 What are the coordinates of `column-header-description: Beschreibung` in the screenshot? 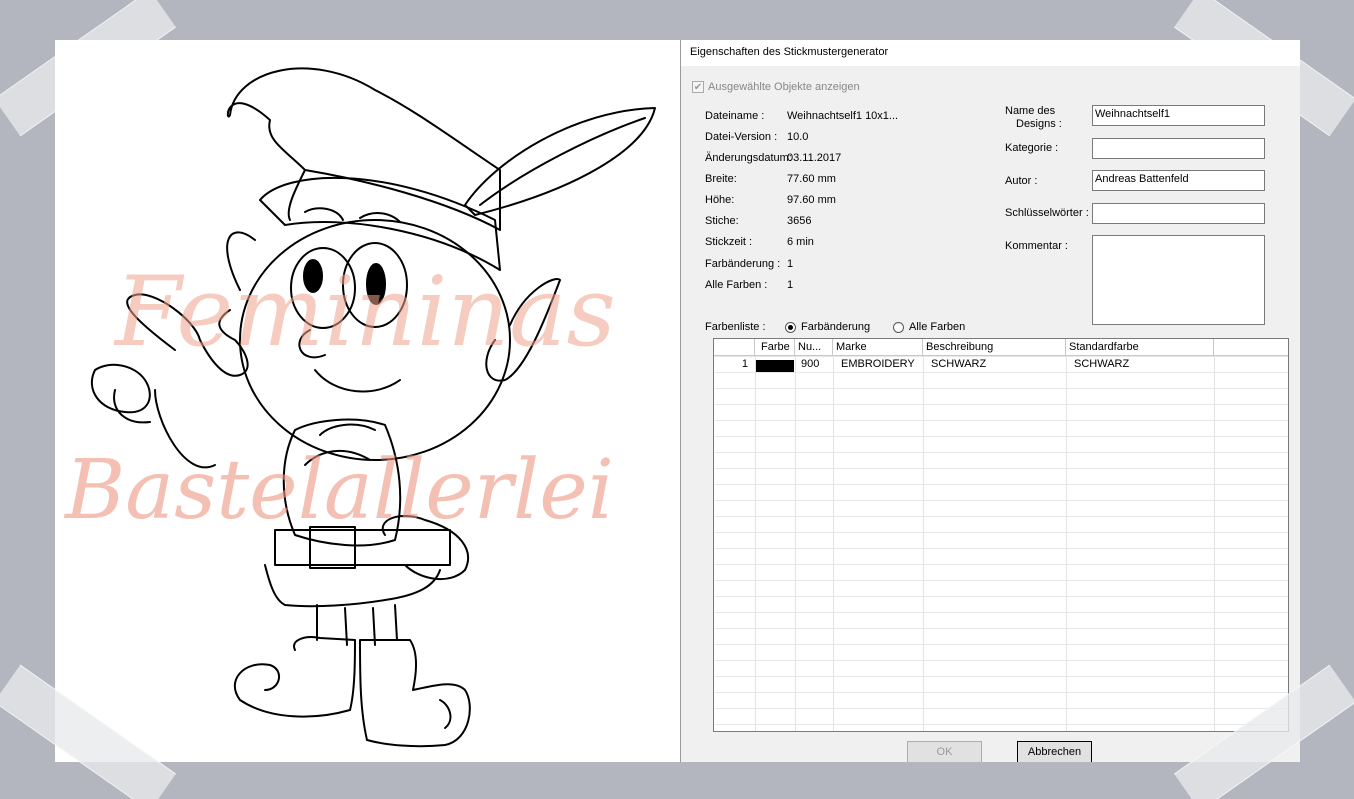 It's located at (994, 347).